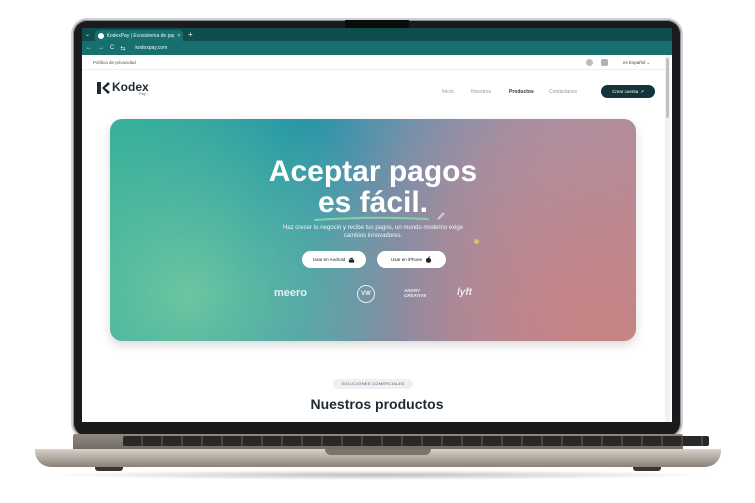  I want to click on arrow-up-right-icon: ↗, so click(642, 91).